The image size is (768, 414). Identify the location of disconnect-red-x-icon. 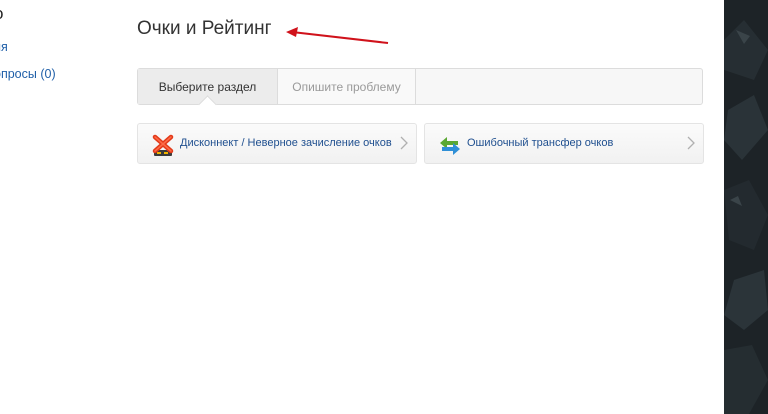
(163, 145).